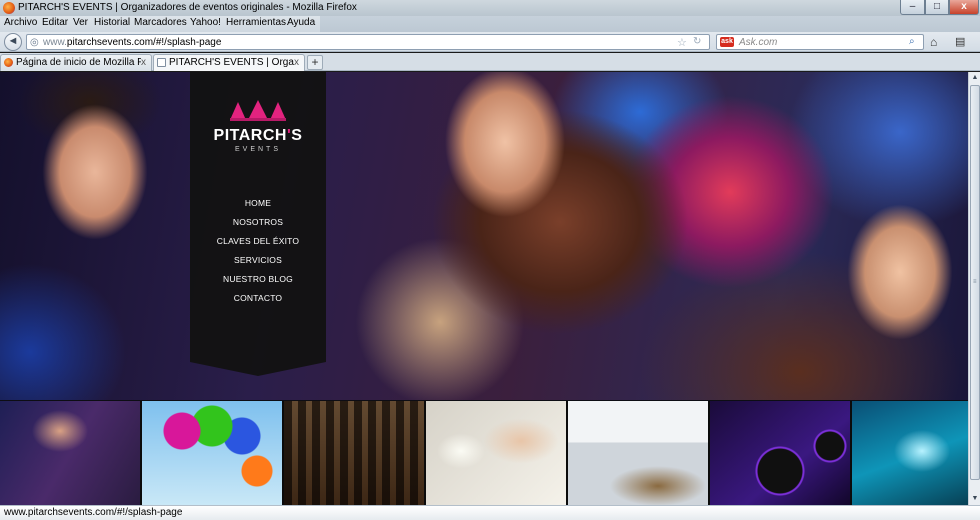 This screenshot has height=520, width=980. What do you see at coordinates (258, 110) in the screenshot?
I see `logo-crown-icon` at bounding box center [258, 110].